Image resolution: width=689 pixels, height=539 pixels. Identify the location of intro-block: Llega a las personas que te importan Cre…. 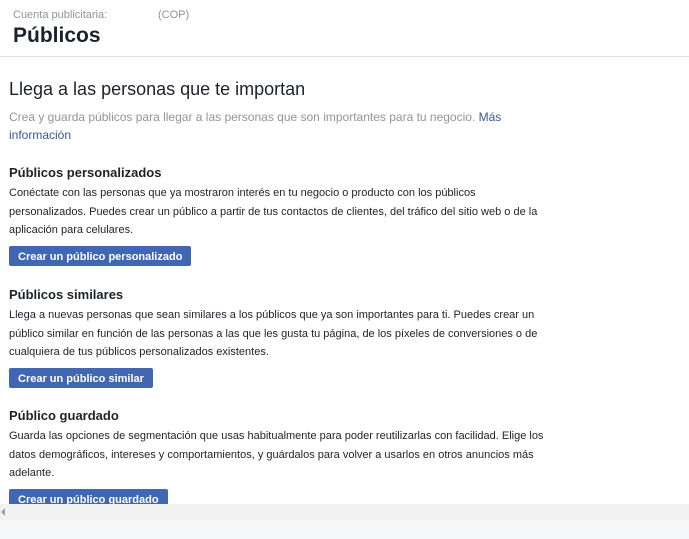
(274, 111).